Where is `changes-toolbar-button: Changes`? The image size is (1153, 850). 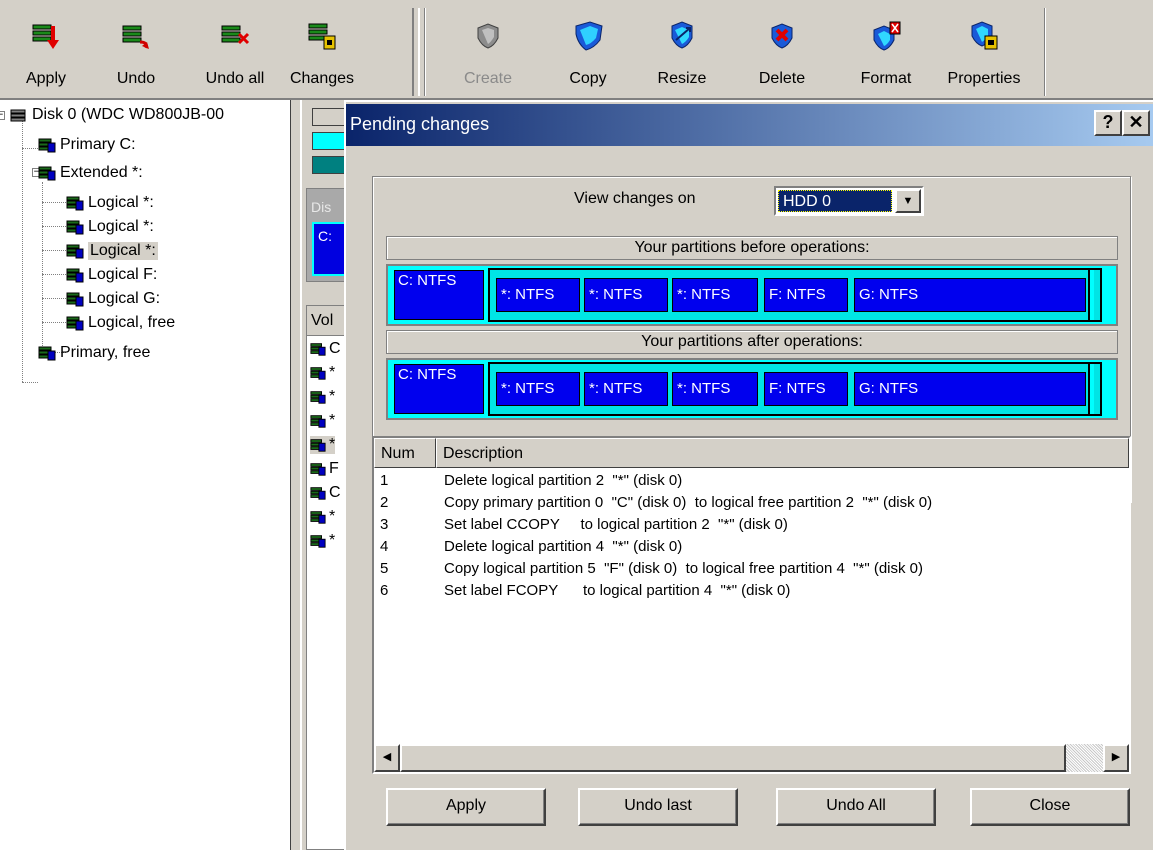
changes-toolbar-button: Changes is located at coordinates (322, 50).